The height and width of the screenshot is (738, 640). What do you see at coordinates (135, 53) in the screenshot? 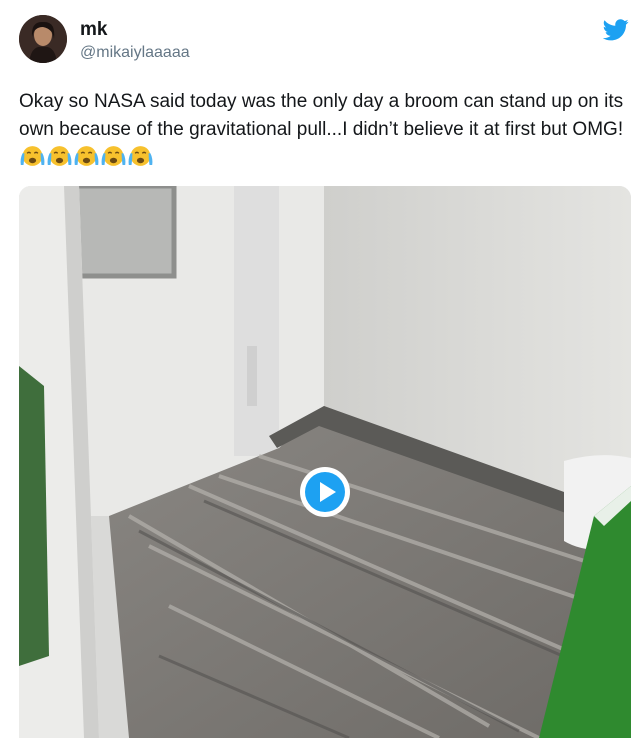
I see `author-handle: @mikaiylaaaaa` at bounding box center [135, 53].